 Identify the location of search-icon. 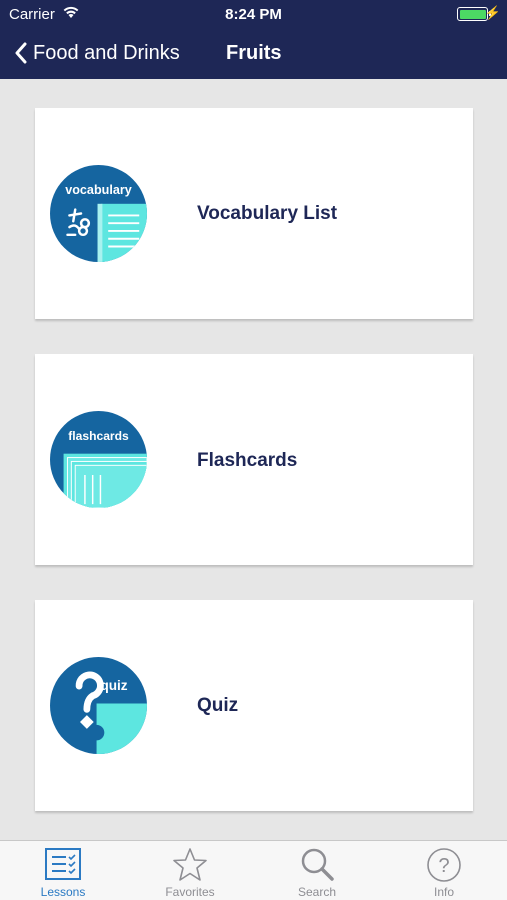
(317, 864).